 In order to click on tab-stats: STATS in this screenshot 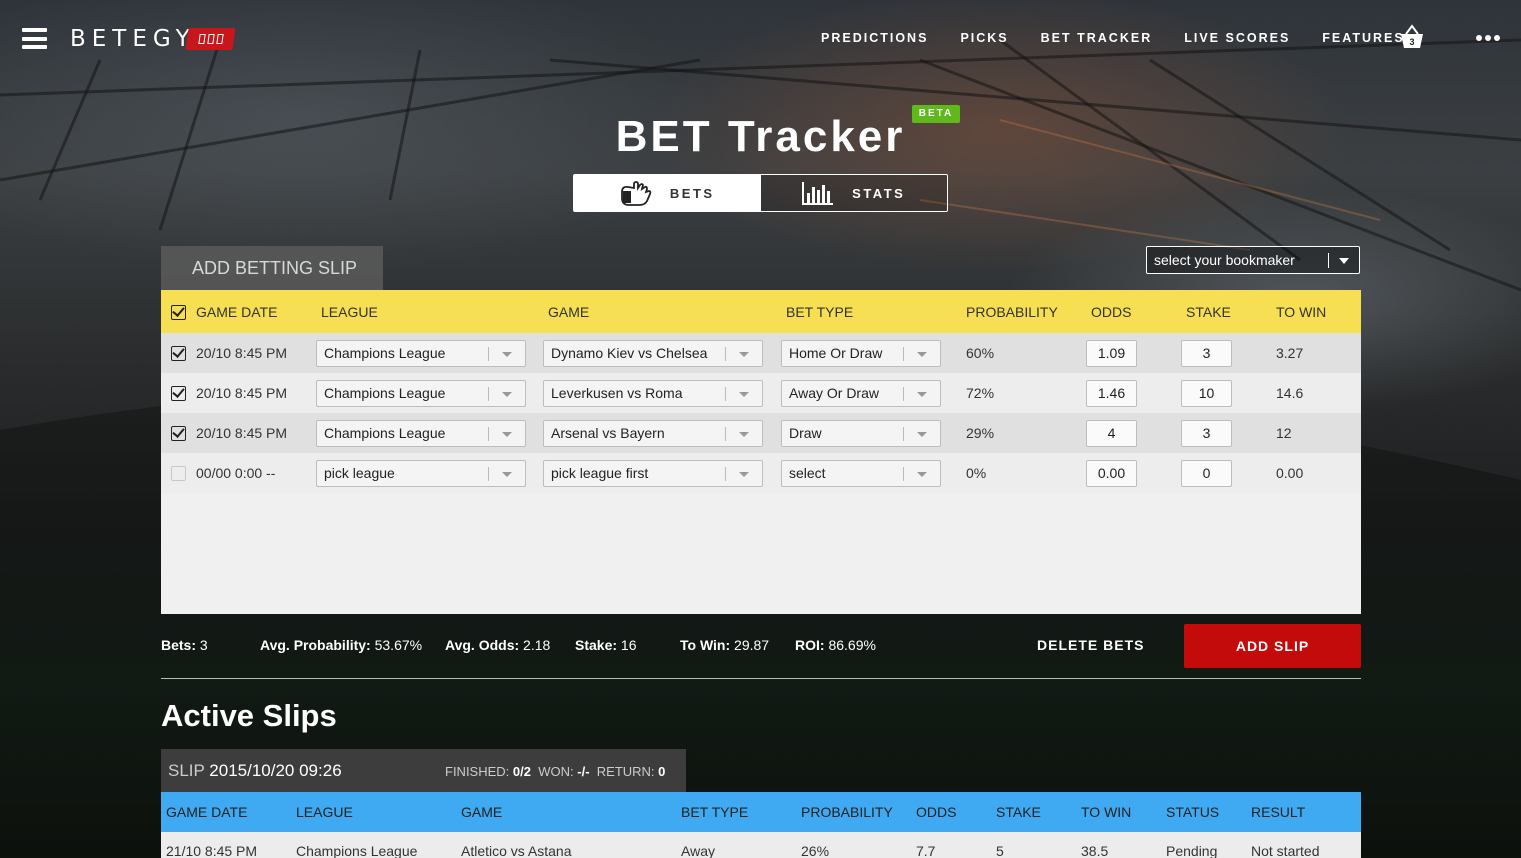, I will do `click(853, 193)`.